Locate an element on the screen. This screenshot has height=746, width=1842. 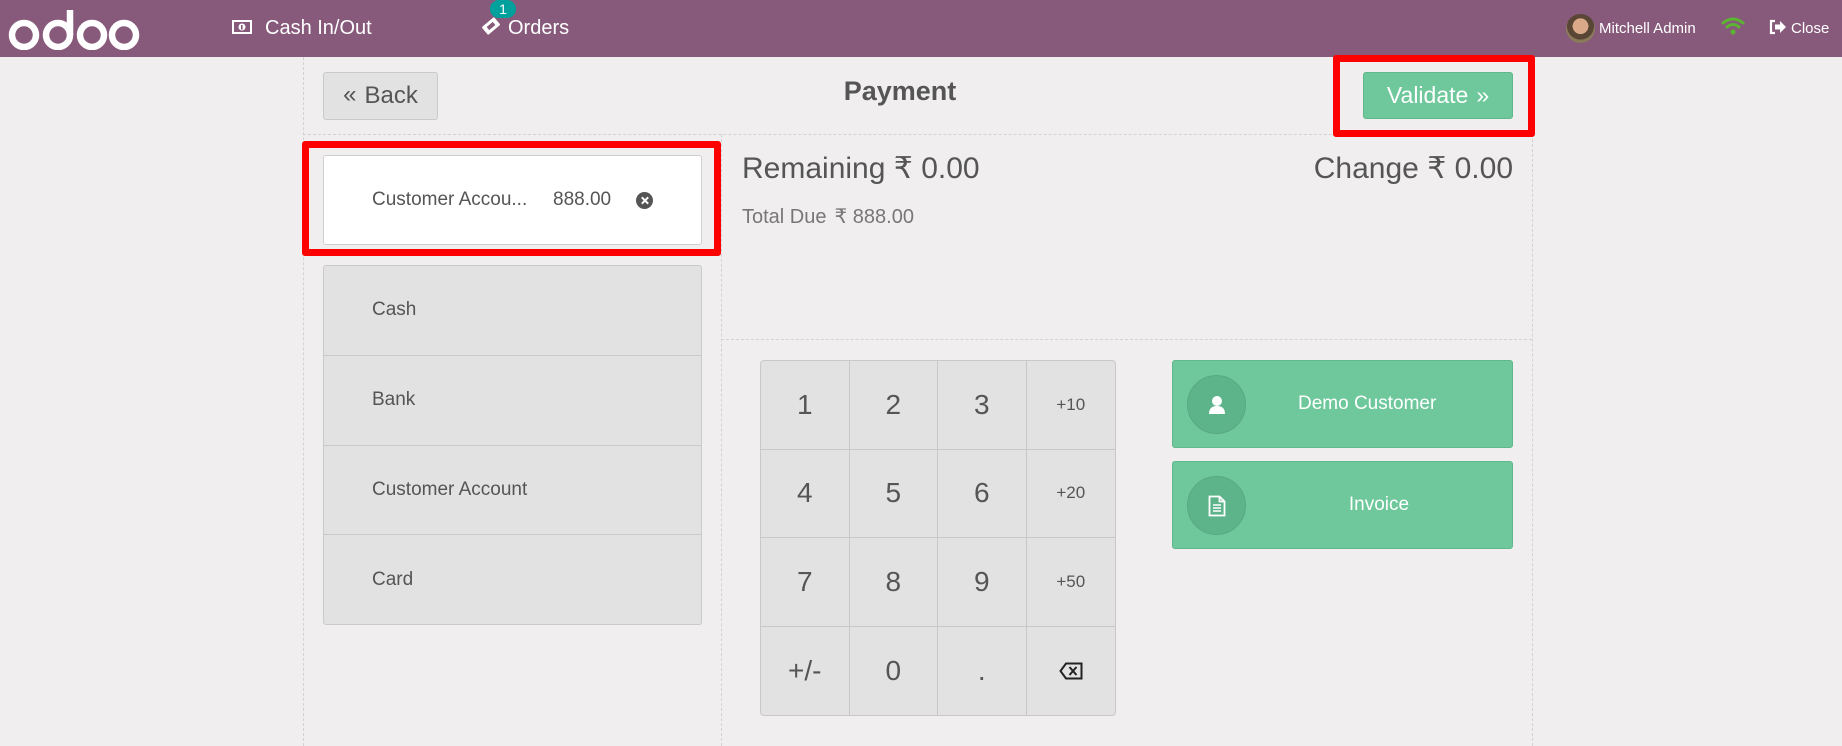
set-customer-button: Demo Customer is located at coordinates (1342, 404).